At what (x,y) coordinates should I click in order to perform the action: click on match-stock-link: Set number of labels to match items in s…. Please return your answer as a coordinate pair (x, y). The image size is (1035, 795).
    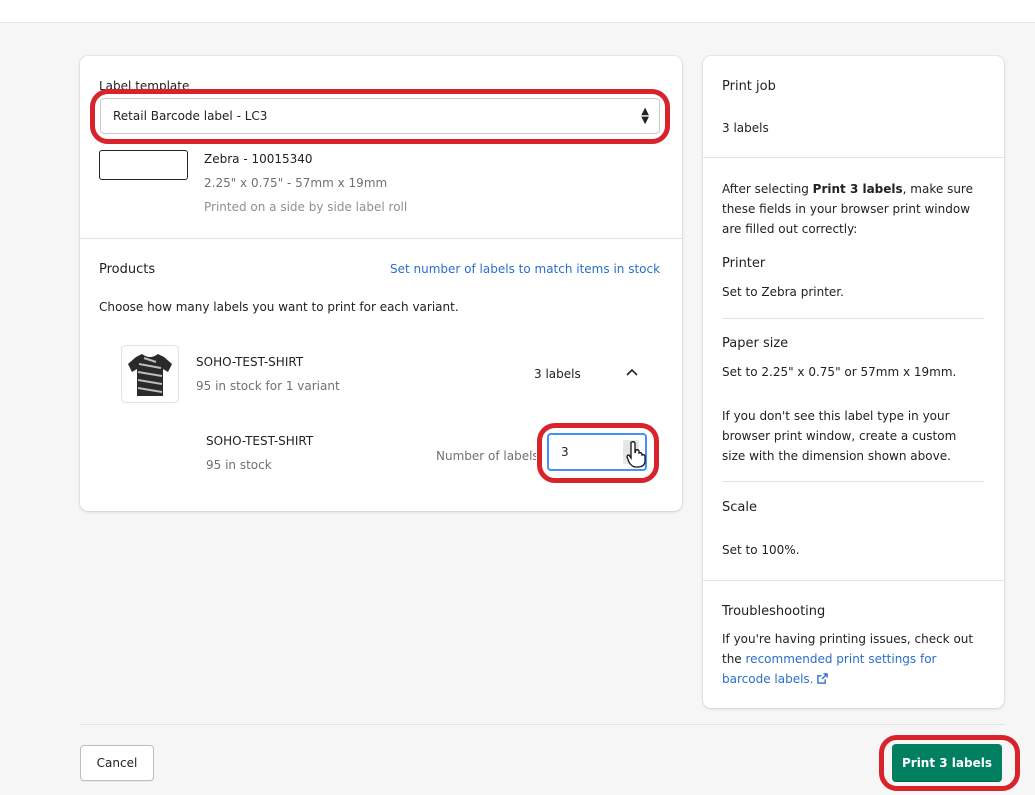
    Looking at the image, I should click on (525, 269).